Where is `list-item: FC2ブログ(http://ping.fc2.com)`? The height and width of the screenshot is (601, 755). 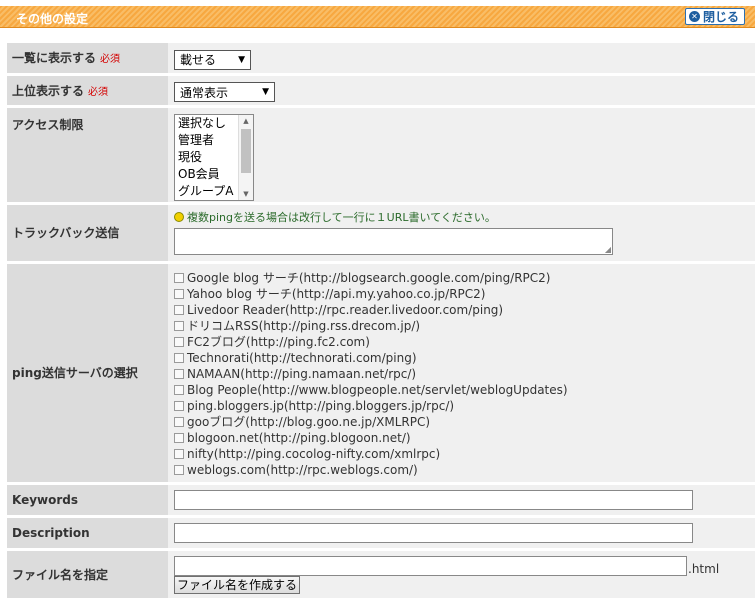
list-item: FC2ブログ(http://ping.fc2.com) is located at coordinates (464, 342).